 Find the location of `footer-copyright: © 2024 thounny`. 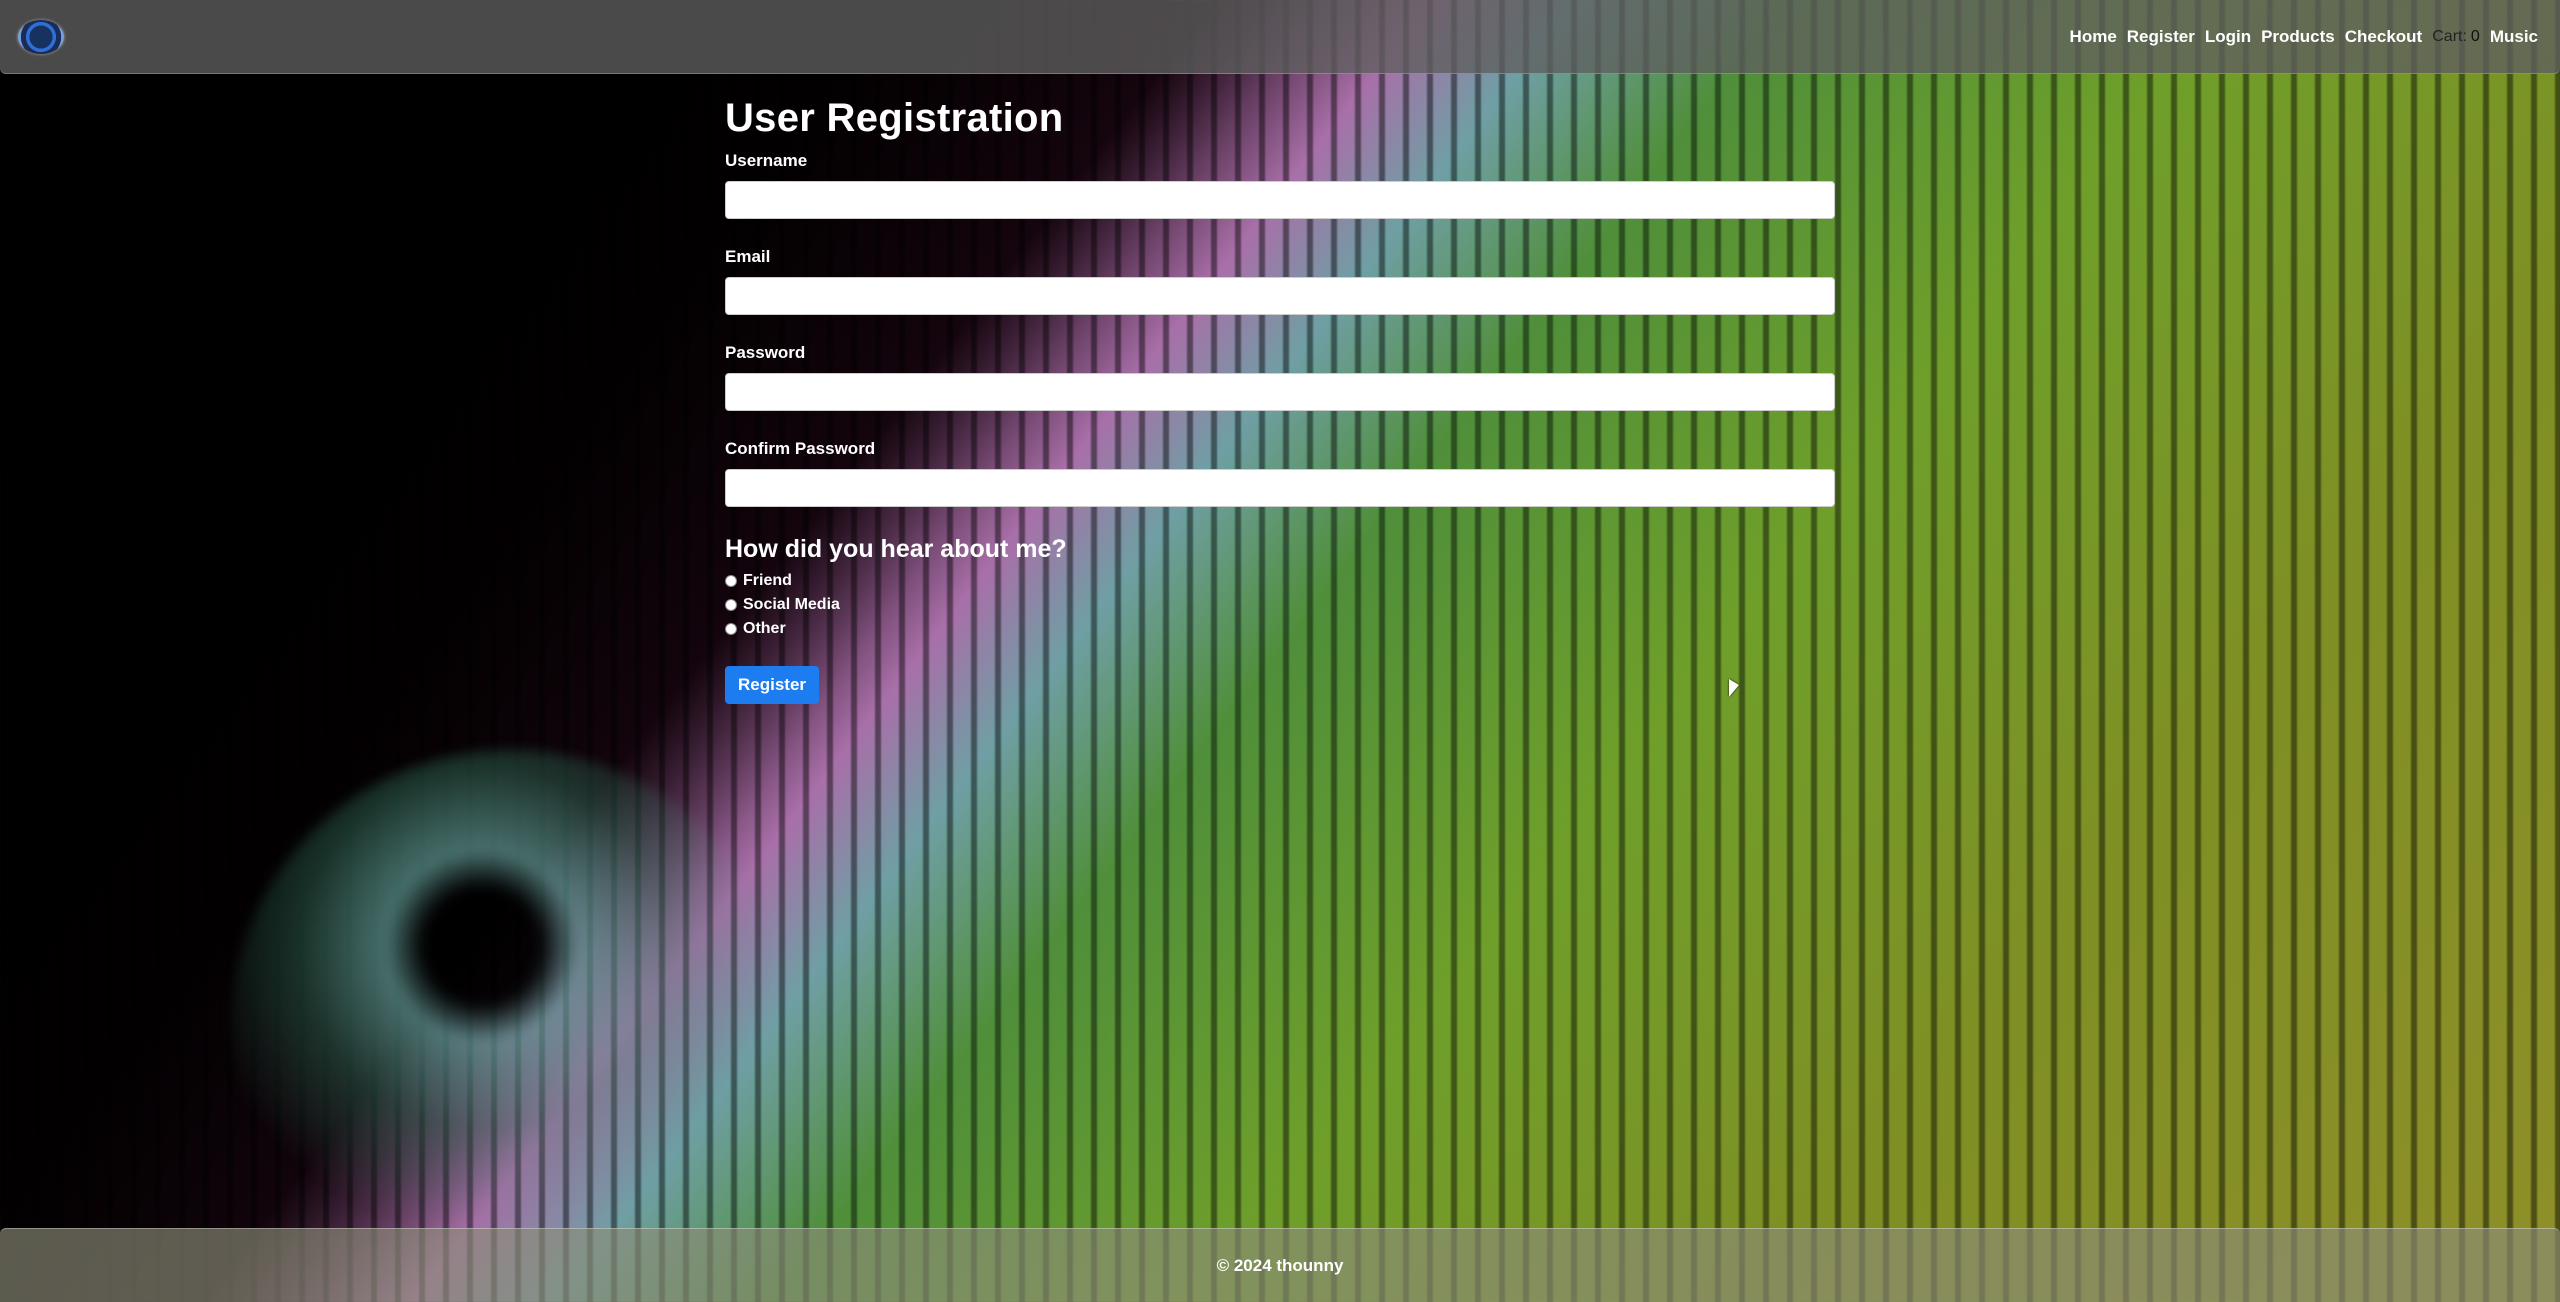

footer-copyright: © 2024 thounny is located at coordinates (1280, 1265).